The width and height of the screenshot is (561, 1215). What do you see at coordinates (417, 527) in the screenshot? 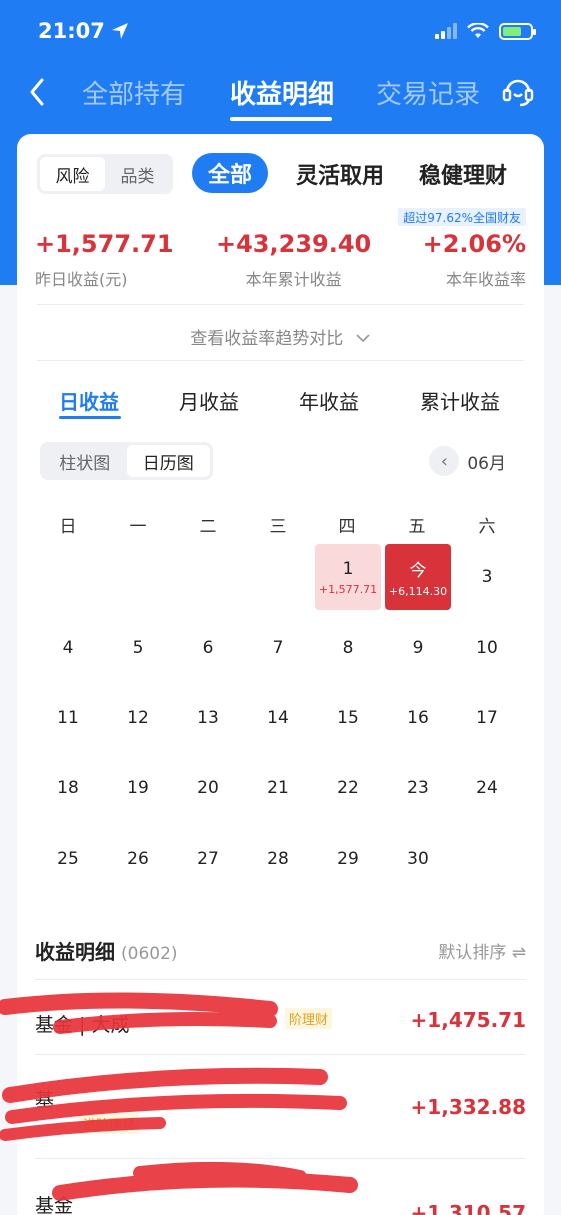
I see `weekday-fri: 五` at bounding box center [417, 527].